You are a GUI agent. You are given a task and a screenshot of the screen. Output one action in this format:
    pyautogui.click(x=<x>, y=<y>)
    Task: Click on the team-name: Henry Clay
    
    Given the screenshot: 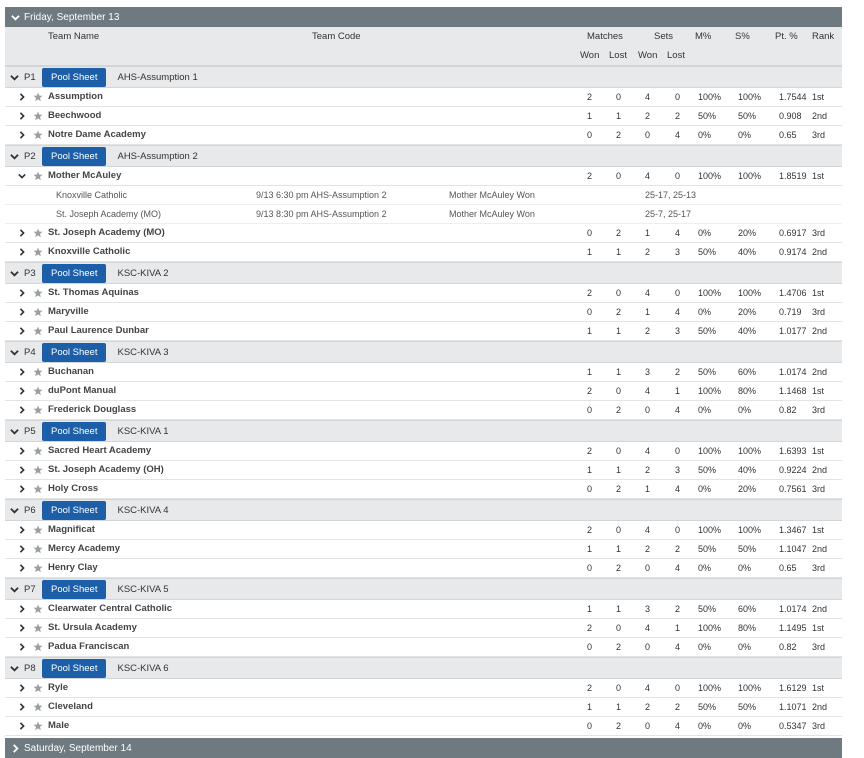 What is the action you would take?
    pyautogui.click(x=73, y=568)
    